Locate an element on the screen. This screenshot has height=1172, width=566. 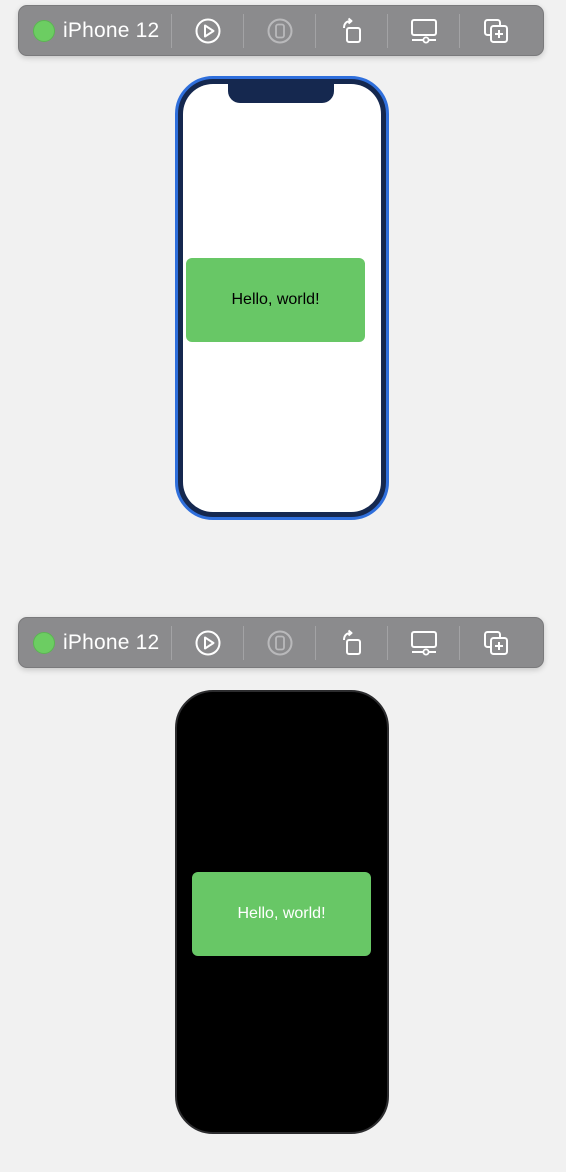
device-notch is located at coordinates (281, 93).